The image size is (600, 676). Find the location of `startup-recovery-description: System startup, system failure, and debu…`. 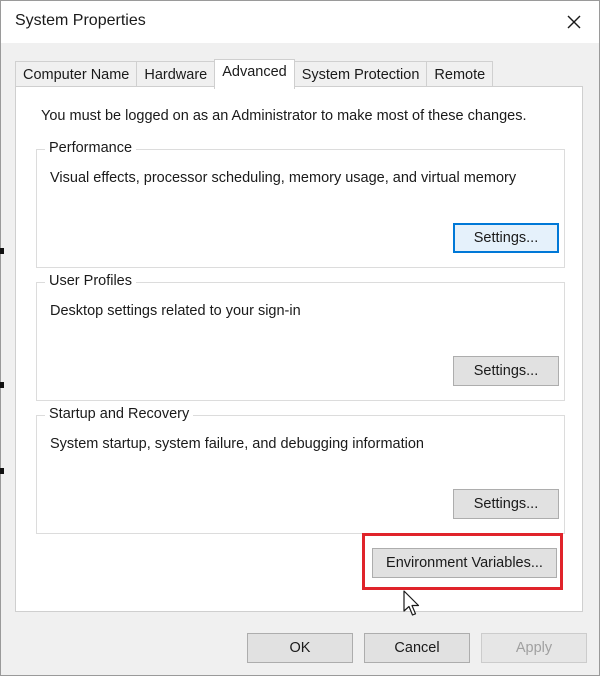

startup-recovery-description: System startup, system failure, and debu… is located at coordinates (237, 444).